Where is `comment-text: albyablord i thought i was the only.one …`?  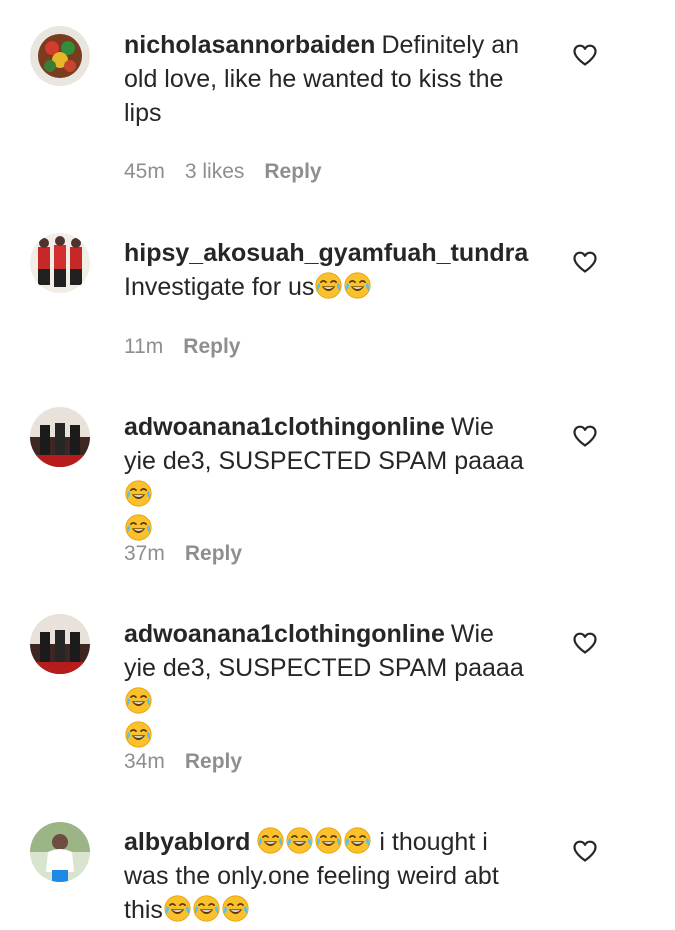 comment-text: albyablord i thought i was the only.one … is located at coordinates (324, 876).